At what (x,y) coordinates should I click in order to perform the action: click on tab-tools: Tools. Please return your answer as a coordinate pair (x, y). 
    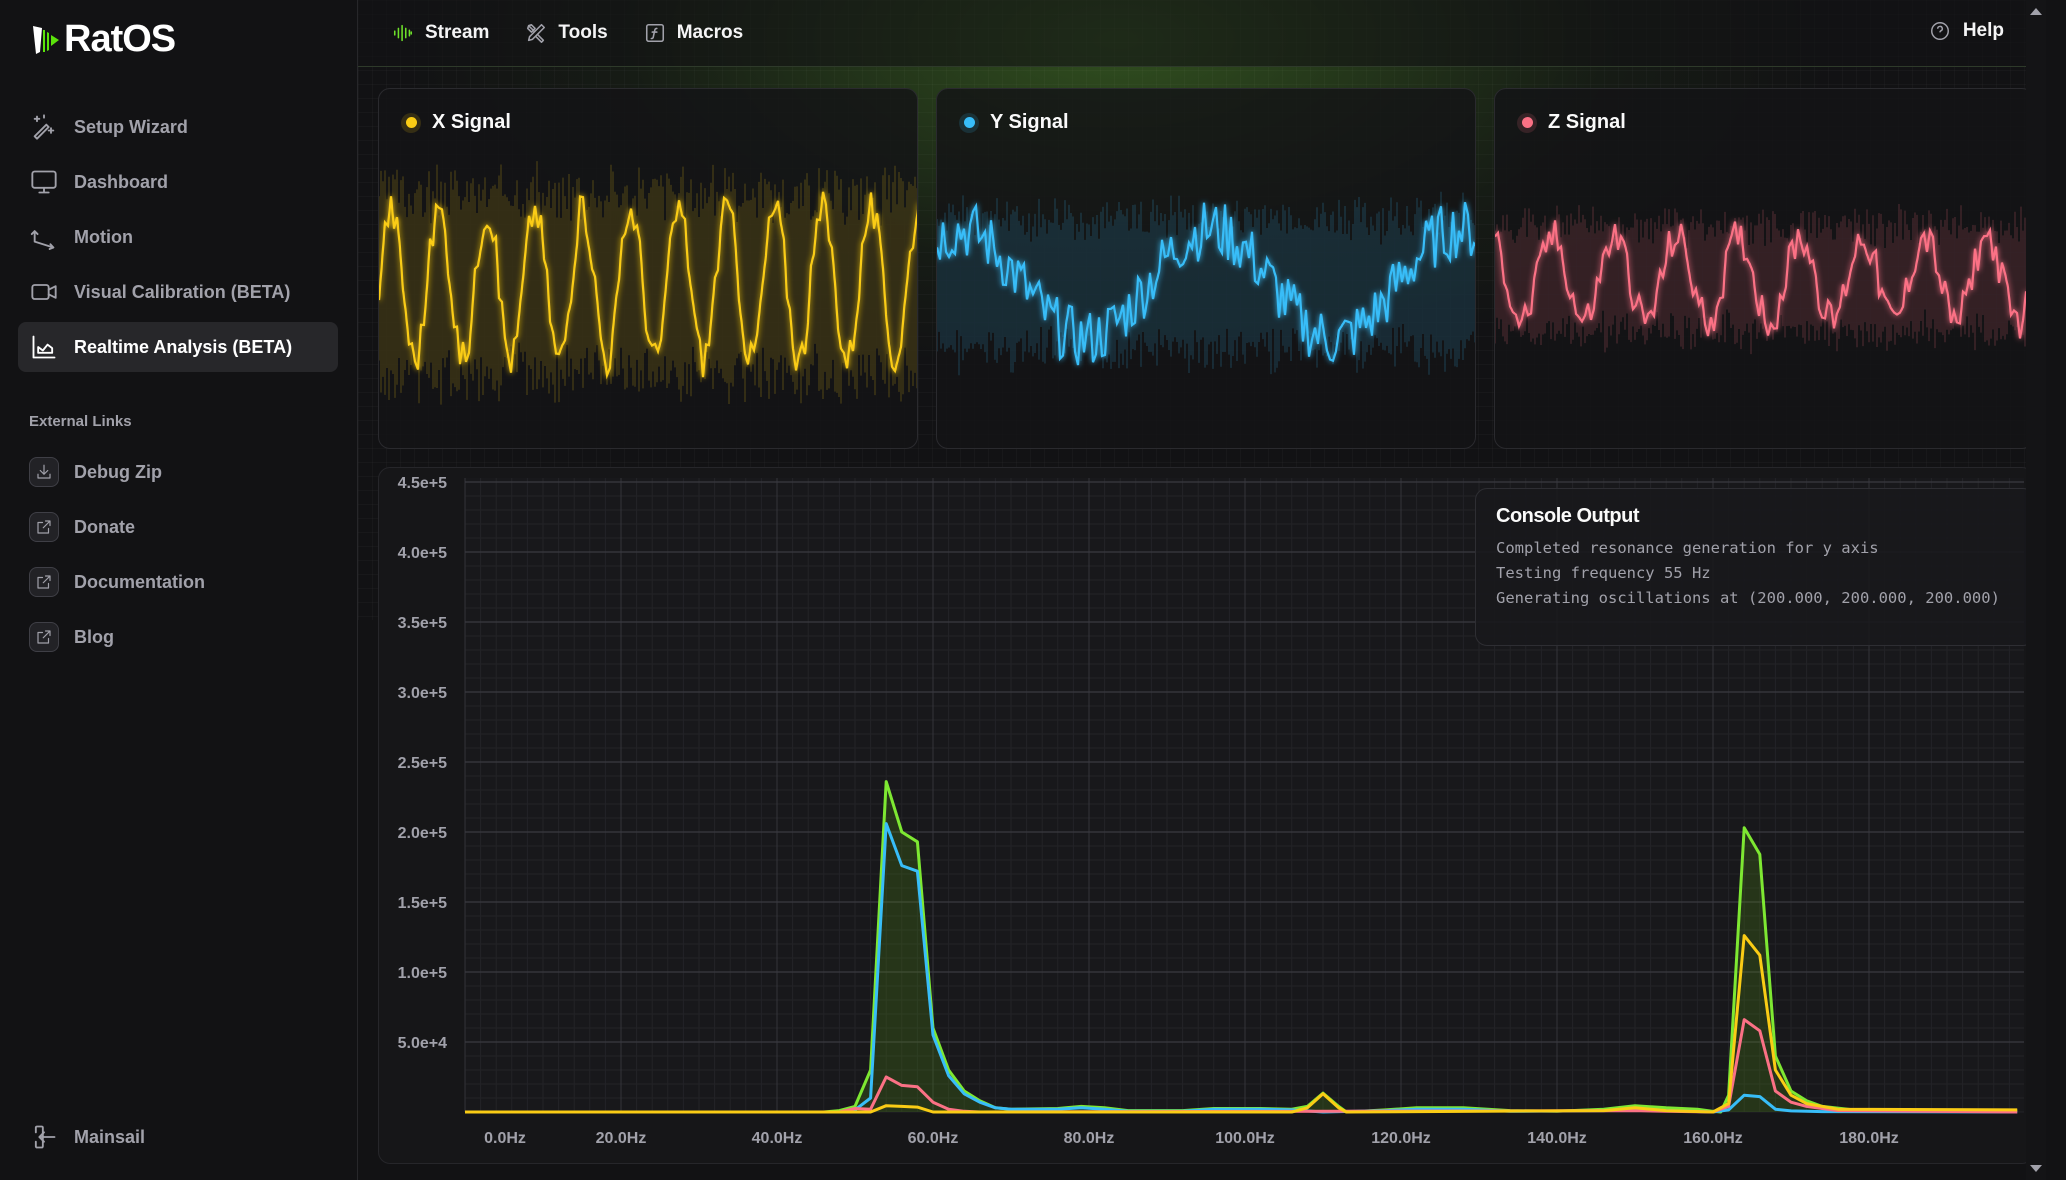
    Looking at the image, I should click on (566, 33).